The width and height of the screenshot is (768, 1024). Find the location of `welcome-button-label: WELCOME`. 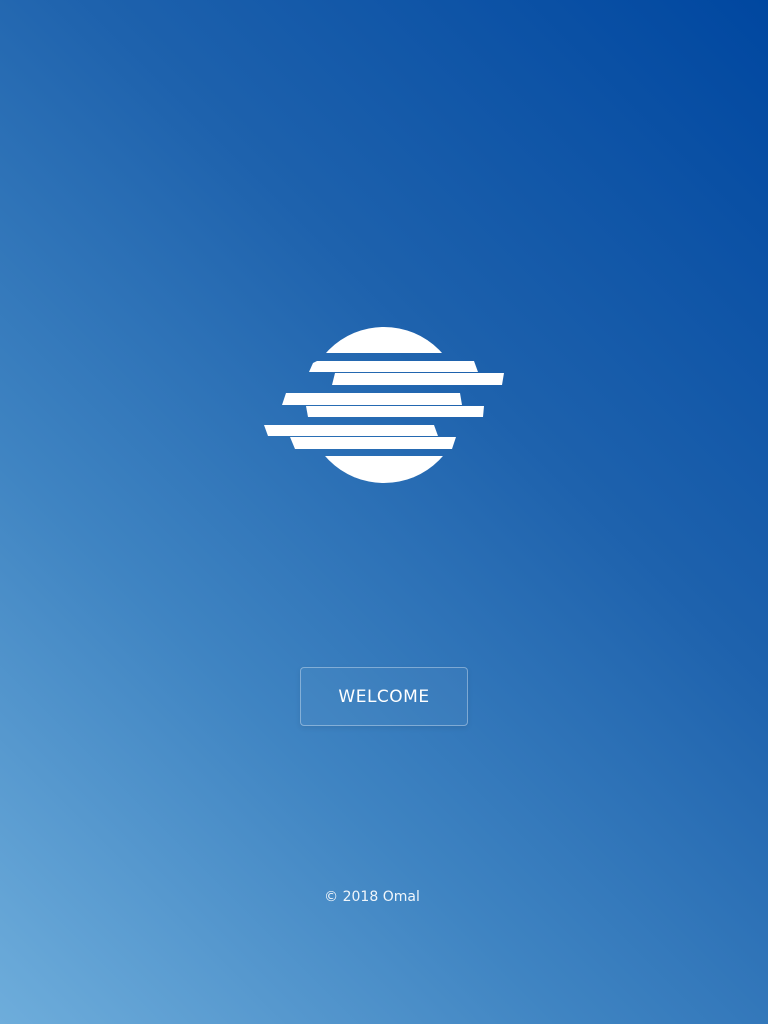

welcome-button-label: WELCOME is located at coordinates (384, 696).